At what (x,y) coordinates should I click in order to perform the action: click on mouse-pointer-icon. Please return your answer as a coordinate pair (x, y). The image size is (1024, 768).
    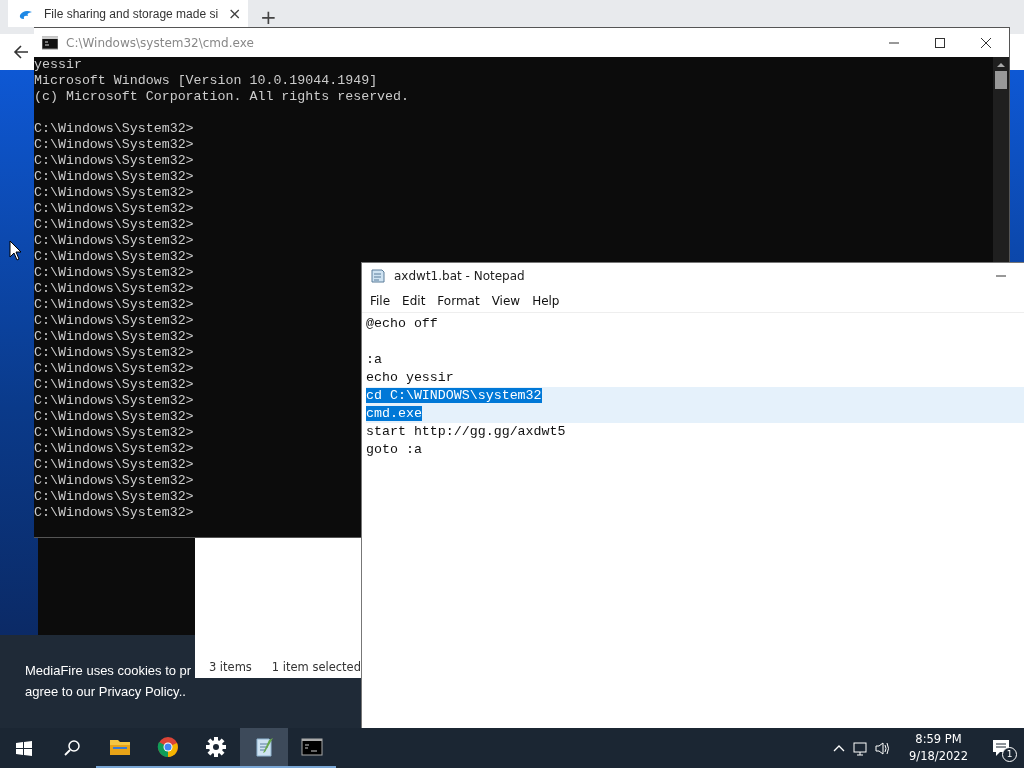
    Looking at the image, I should click on (15, 250).